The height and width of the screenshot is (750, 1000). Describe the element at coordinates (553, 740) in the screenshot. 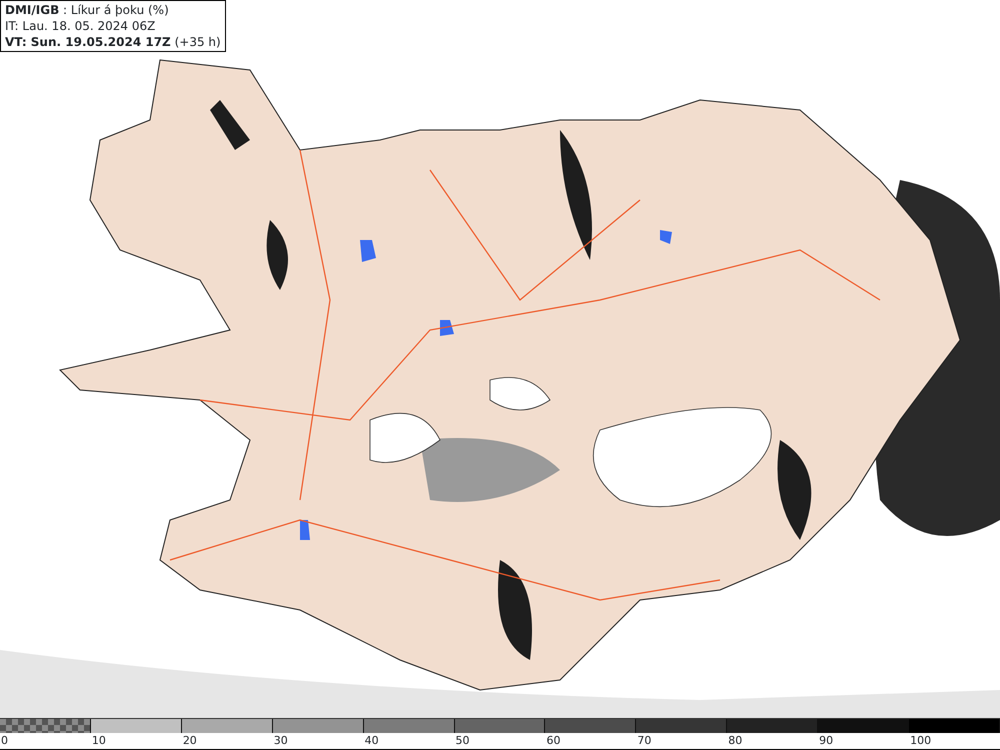

I see `legend-label: 60` at that location.